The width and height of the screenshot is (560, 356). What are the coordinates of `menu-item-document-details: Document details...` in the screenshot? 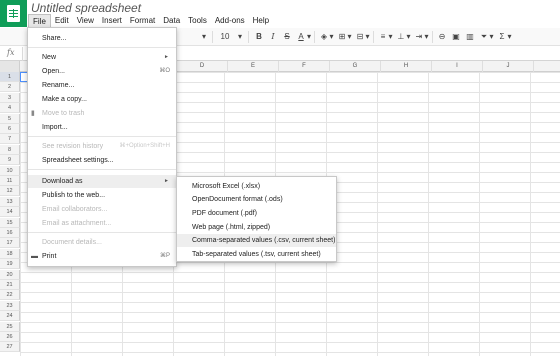 It's located at (102, 242).